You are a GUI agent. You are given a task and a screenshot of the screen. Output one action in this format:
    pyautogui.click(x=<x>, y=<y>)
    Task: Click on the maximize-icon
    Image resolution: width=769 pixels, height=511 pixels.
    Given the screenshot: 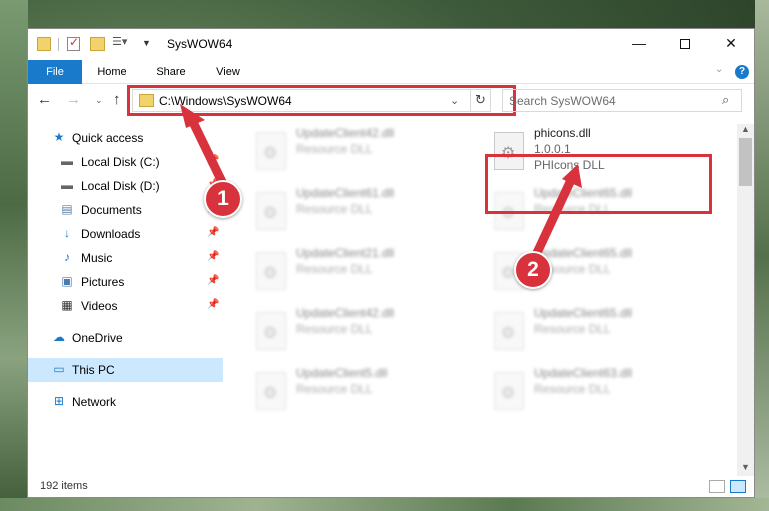 What is the action you would take?
    pyautogui.click(x=685, y=44)
    